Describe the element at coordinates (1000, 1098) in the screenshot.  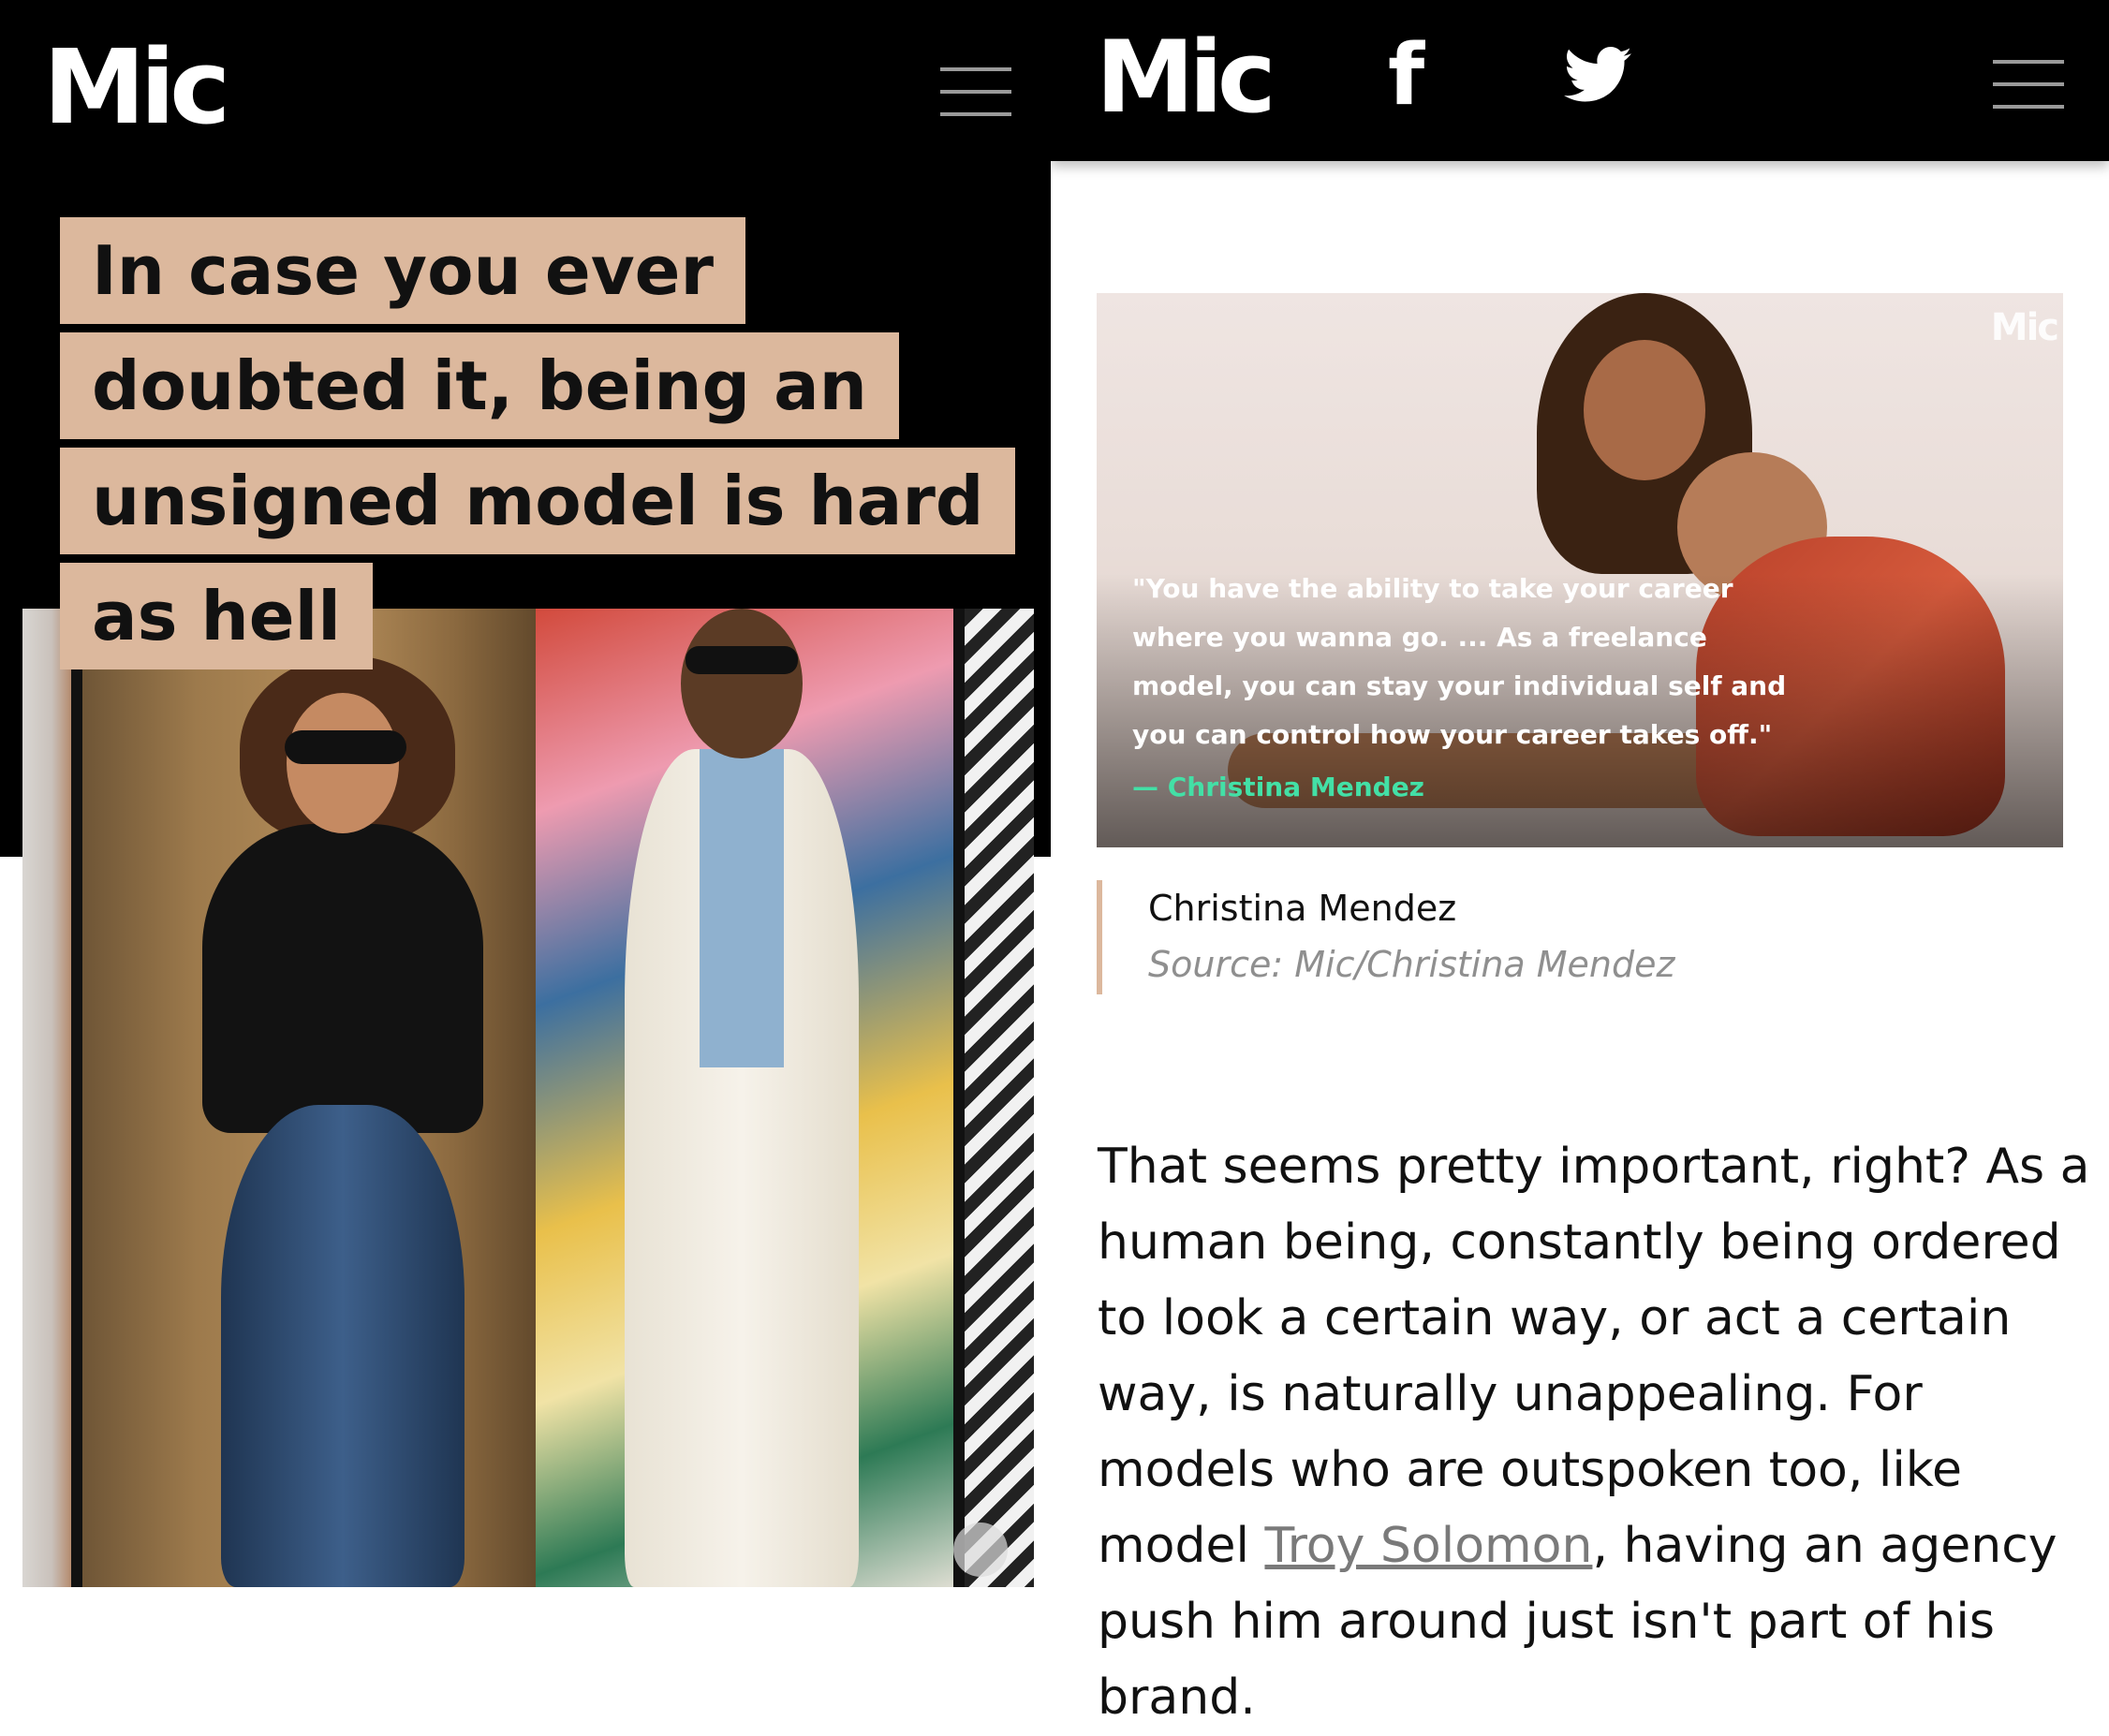
I see `photo-panel-right-edge` at that location.